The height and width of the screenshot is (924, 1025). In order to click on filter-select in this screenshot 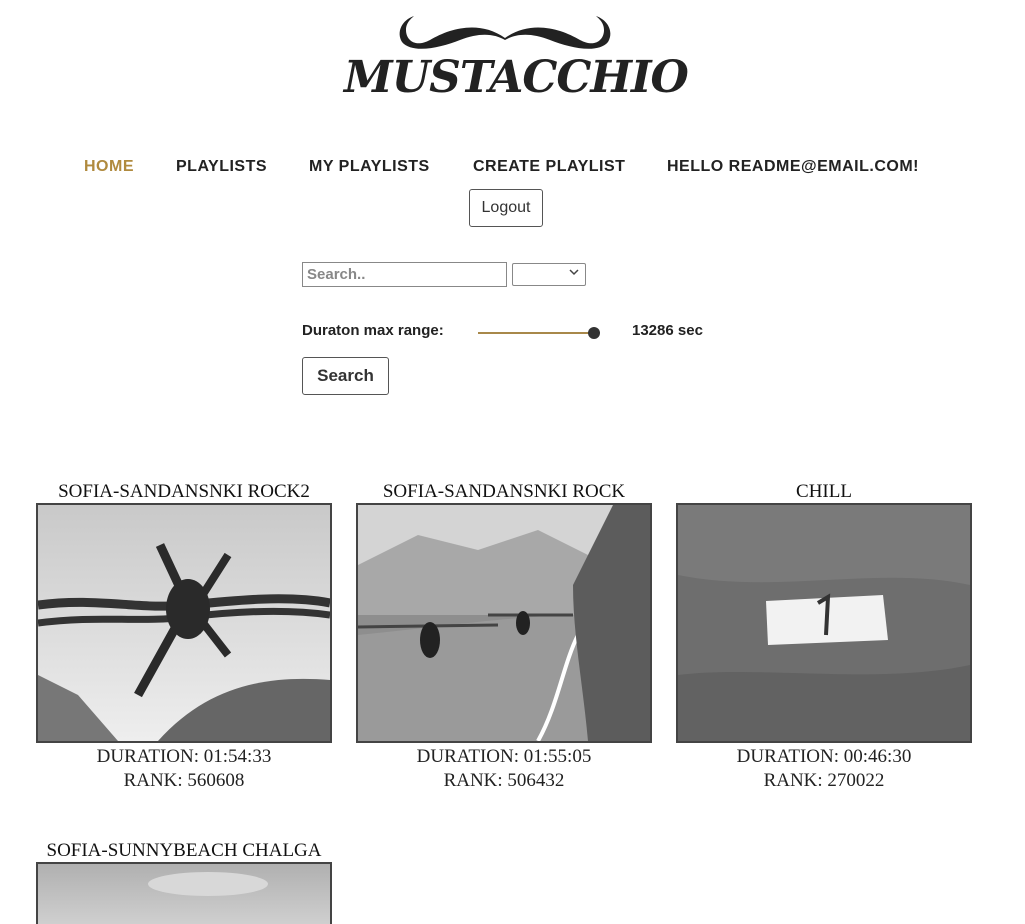, I will do `click(549, 274)`.